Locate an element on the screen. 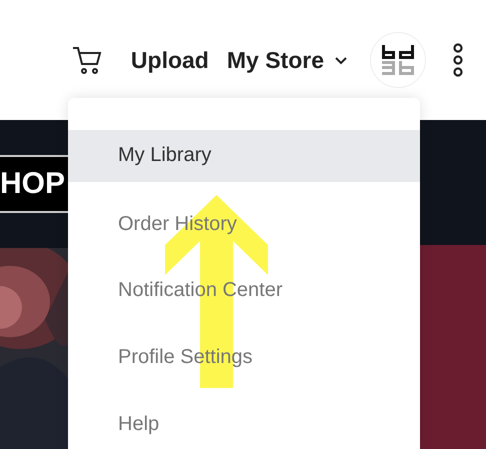 This screenshot has width=486, height=449. logo-icon is located at coordinates (398, 60).